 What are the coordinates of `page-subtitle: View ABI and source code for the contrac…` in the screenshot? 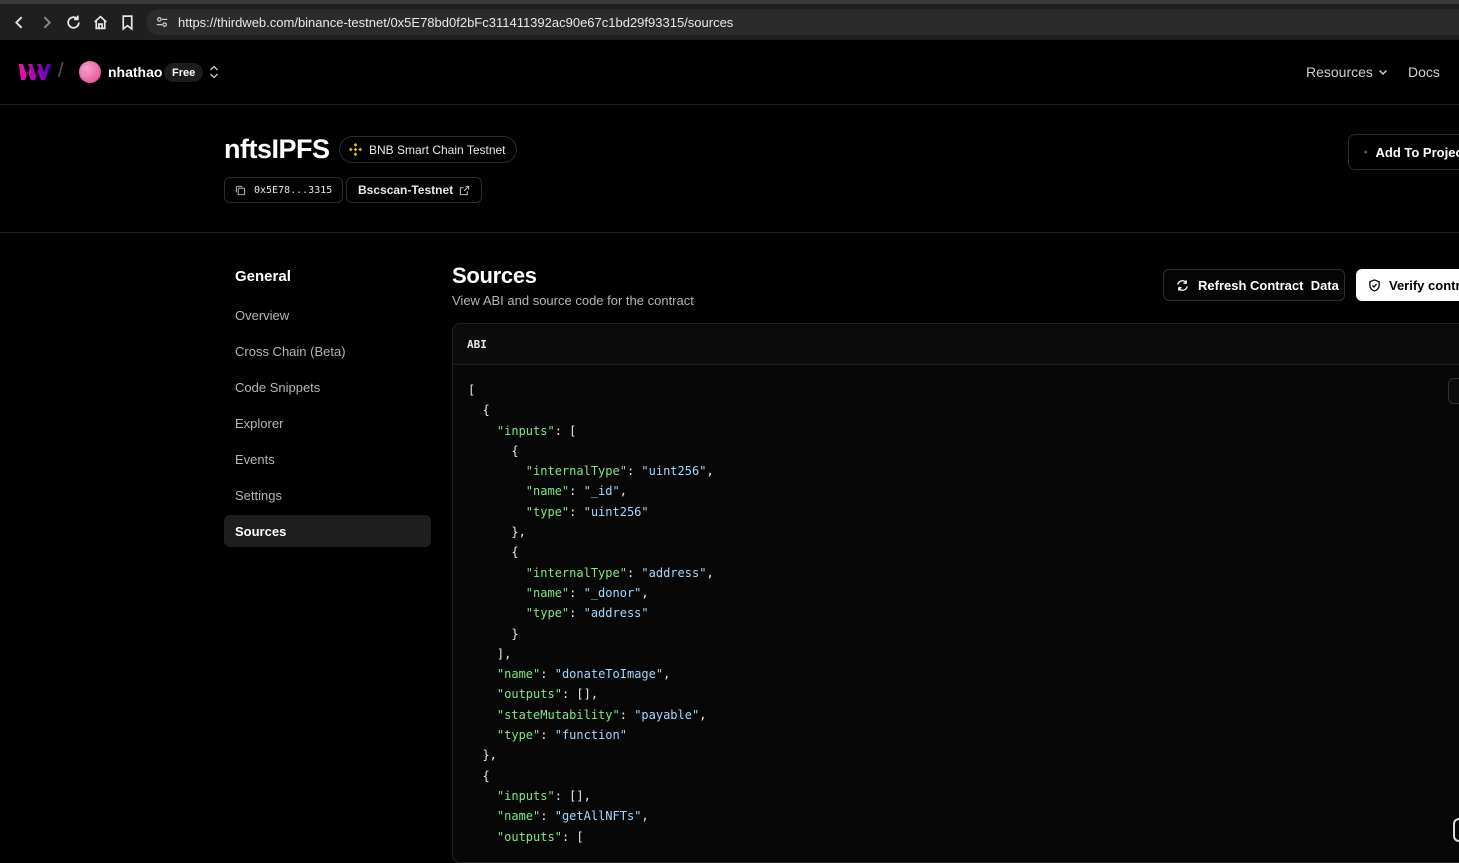 It's located at (573, 300).